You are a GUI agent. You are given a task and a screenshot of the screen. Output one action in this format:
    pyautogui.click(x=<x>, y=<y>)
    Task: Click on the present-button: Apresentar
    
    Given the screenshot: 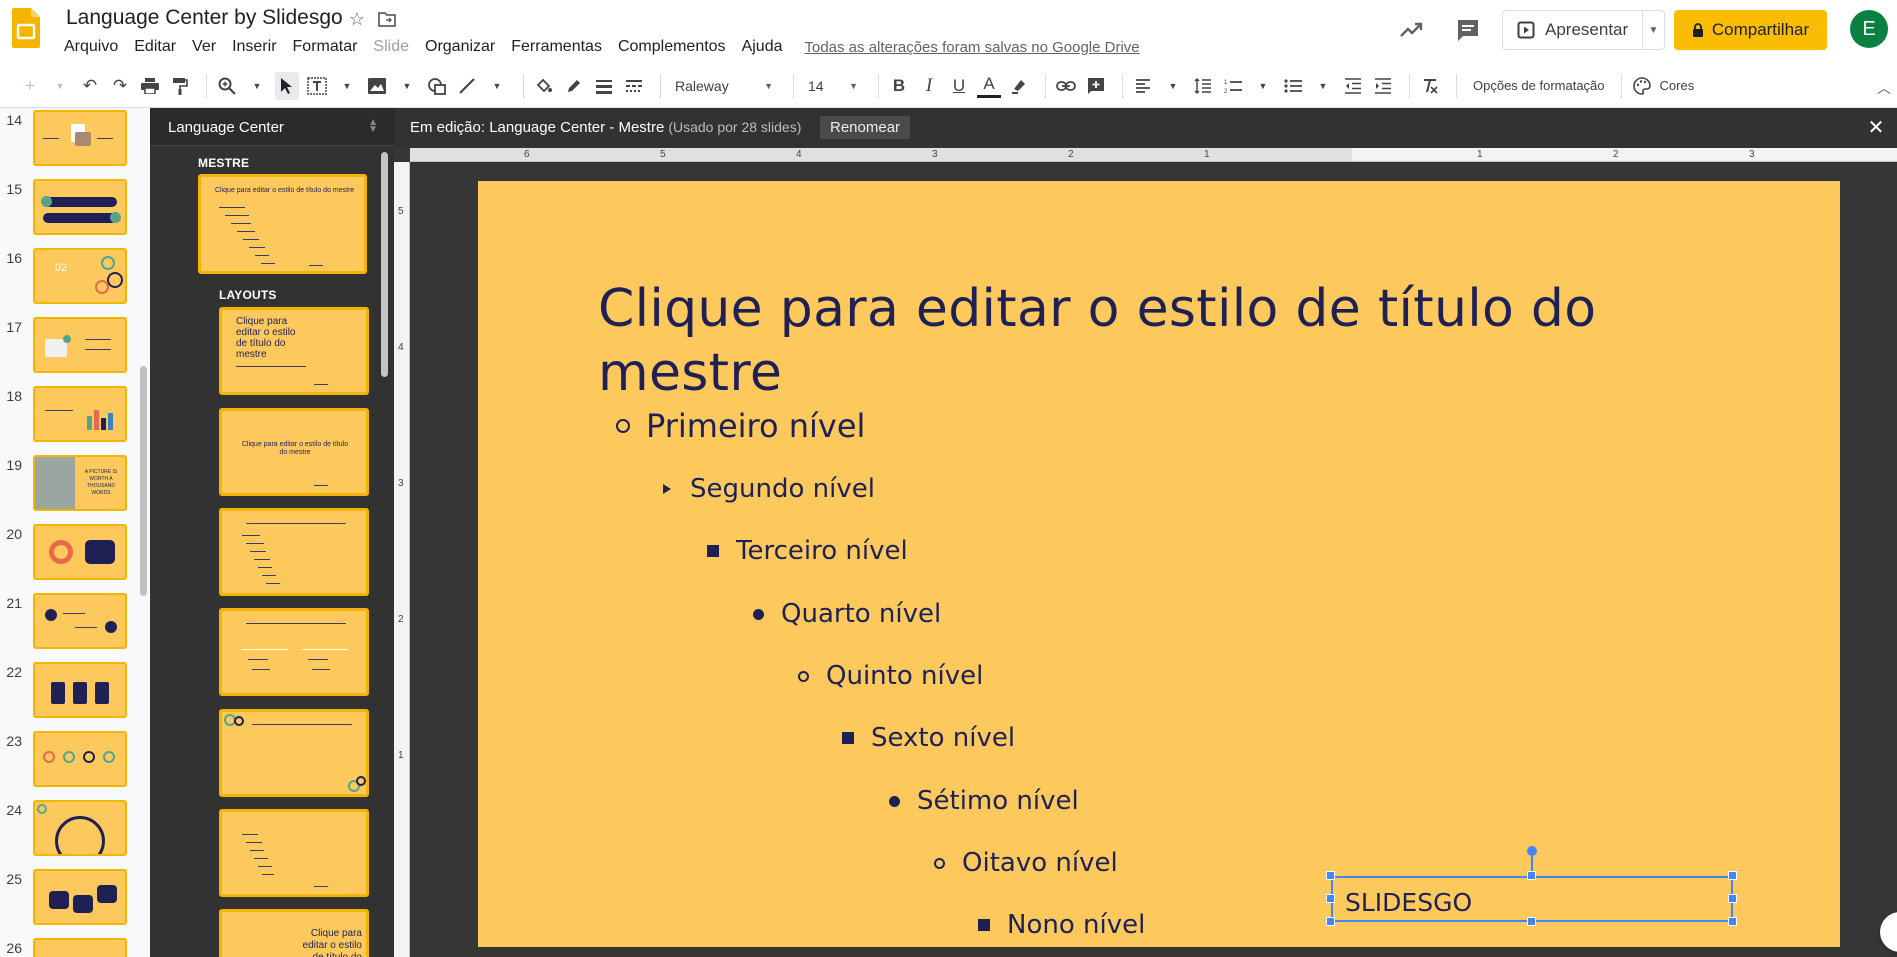 What is the action you would take?
    pyautogui.click(x=1573, y=30)
    